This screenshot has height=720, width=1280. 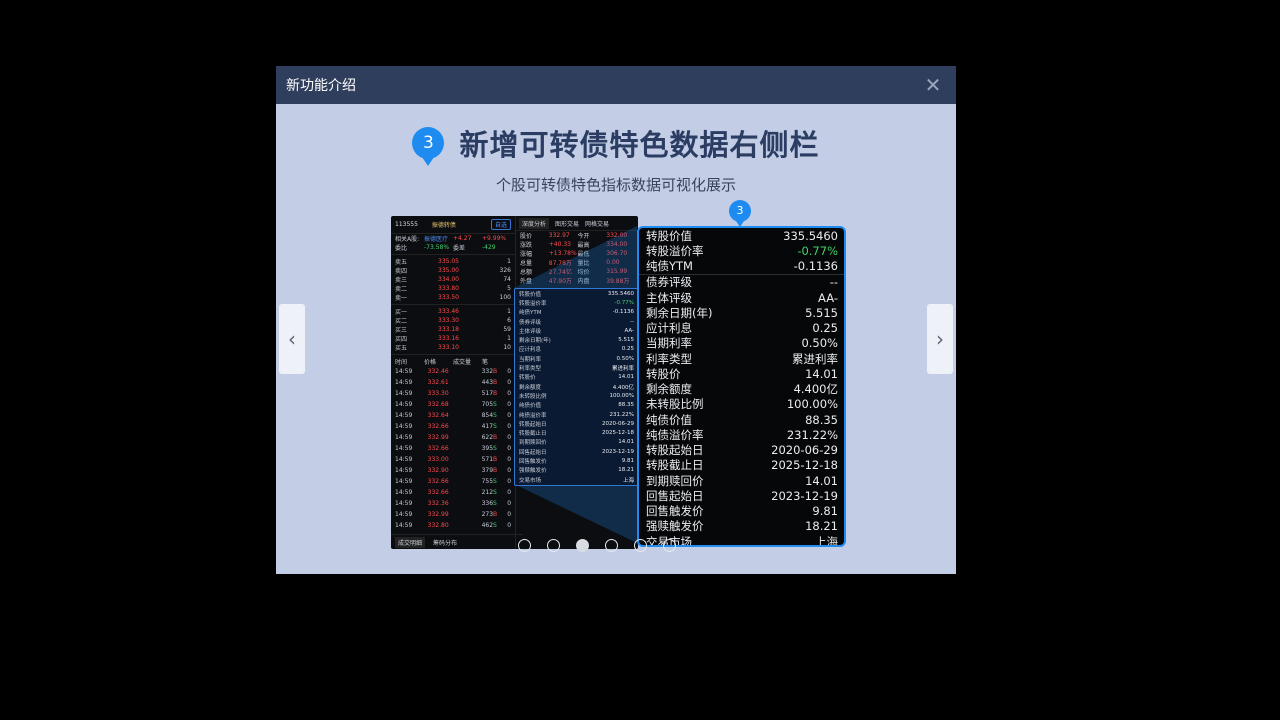 What do you see at coordinates (815, 358) in the screenshot?
I see `bond-value: 累进利率` at bounding box center [815, 358].